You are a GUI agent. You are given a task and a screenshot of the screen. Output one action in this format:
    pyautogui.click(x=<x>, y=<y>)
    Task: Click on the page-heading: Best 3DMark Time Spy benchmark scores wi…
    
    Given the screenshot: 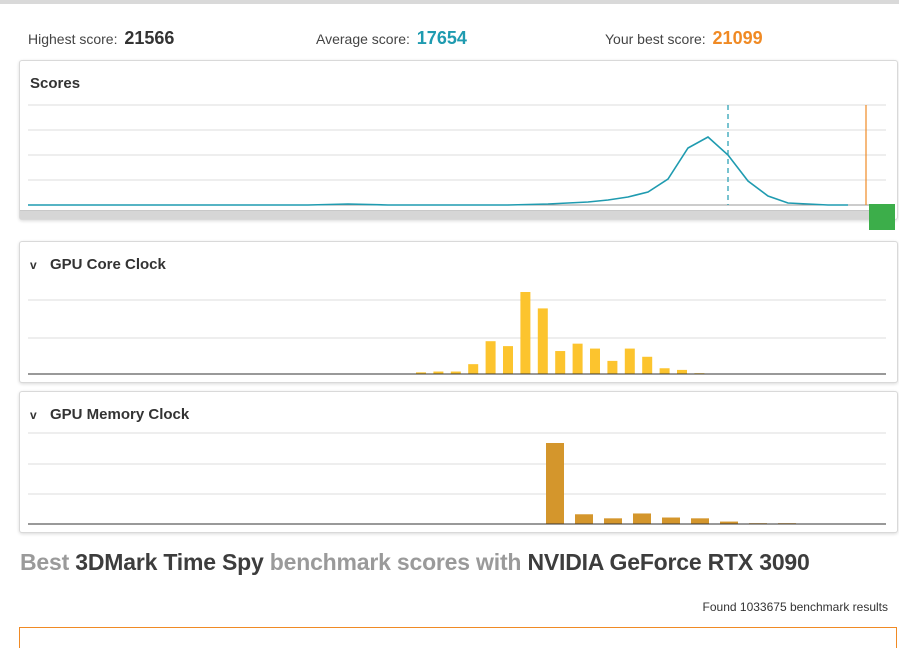 What is the action you would take?
    pyautogui.click(x=415, y=562)
    